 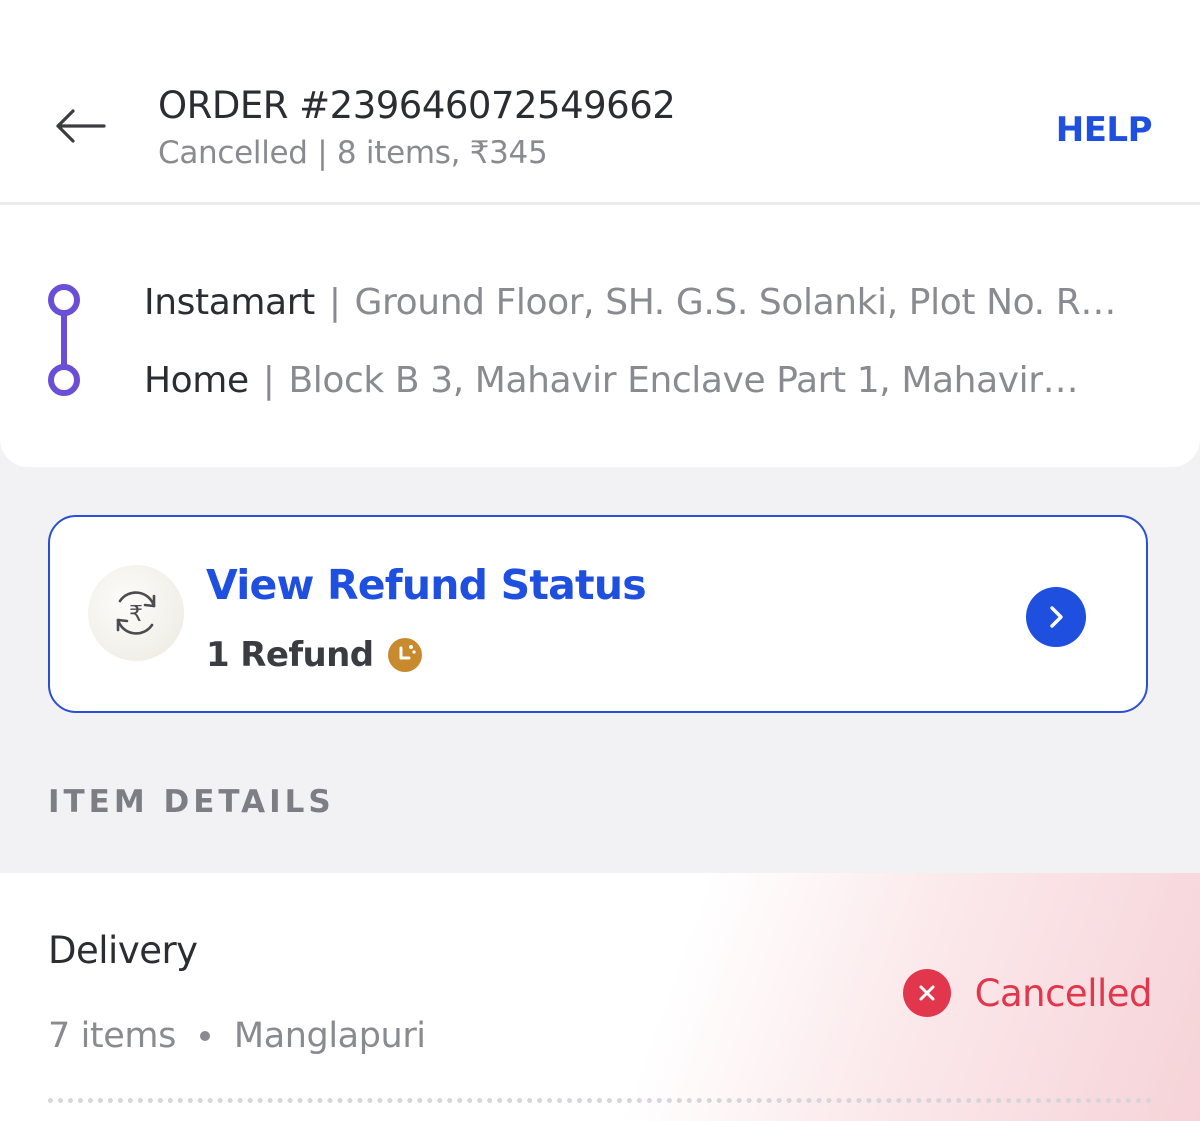 I want to click on route-icon, so click(x=64, y=340).